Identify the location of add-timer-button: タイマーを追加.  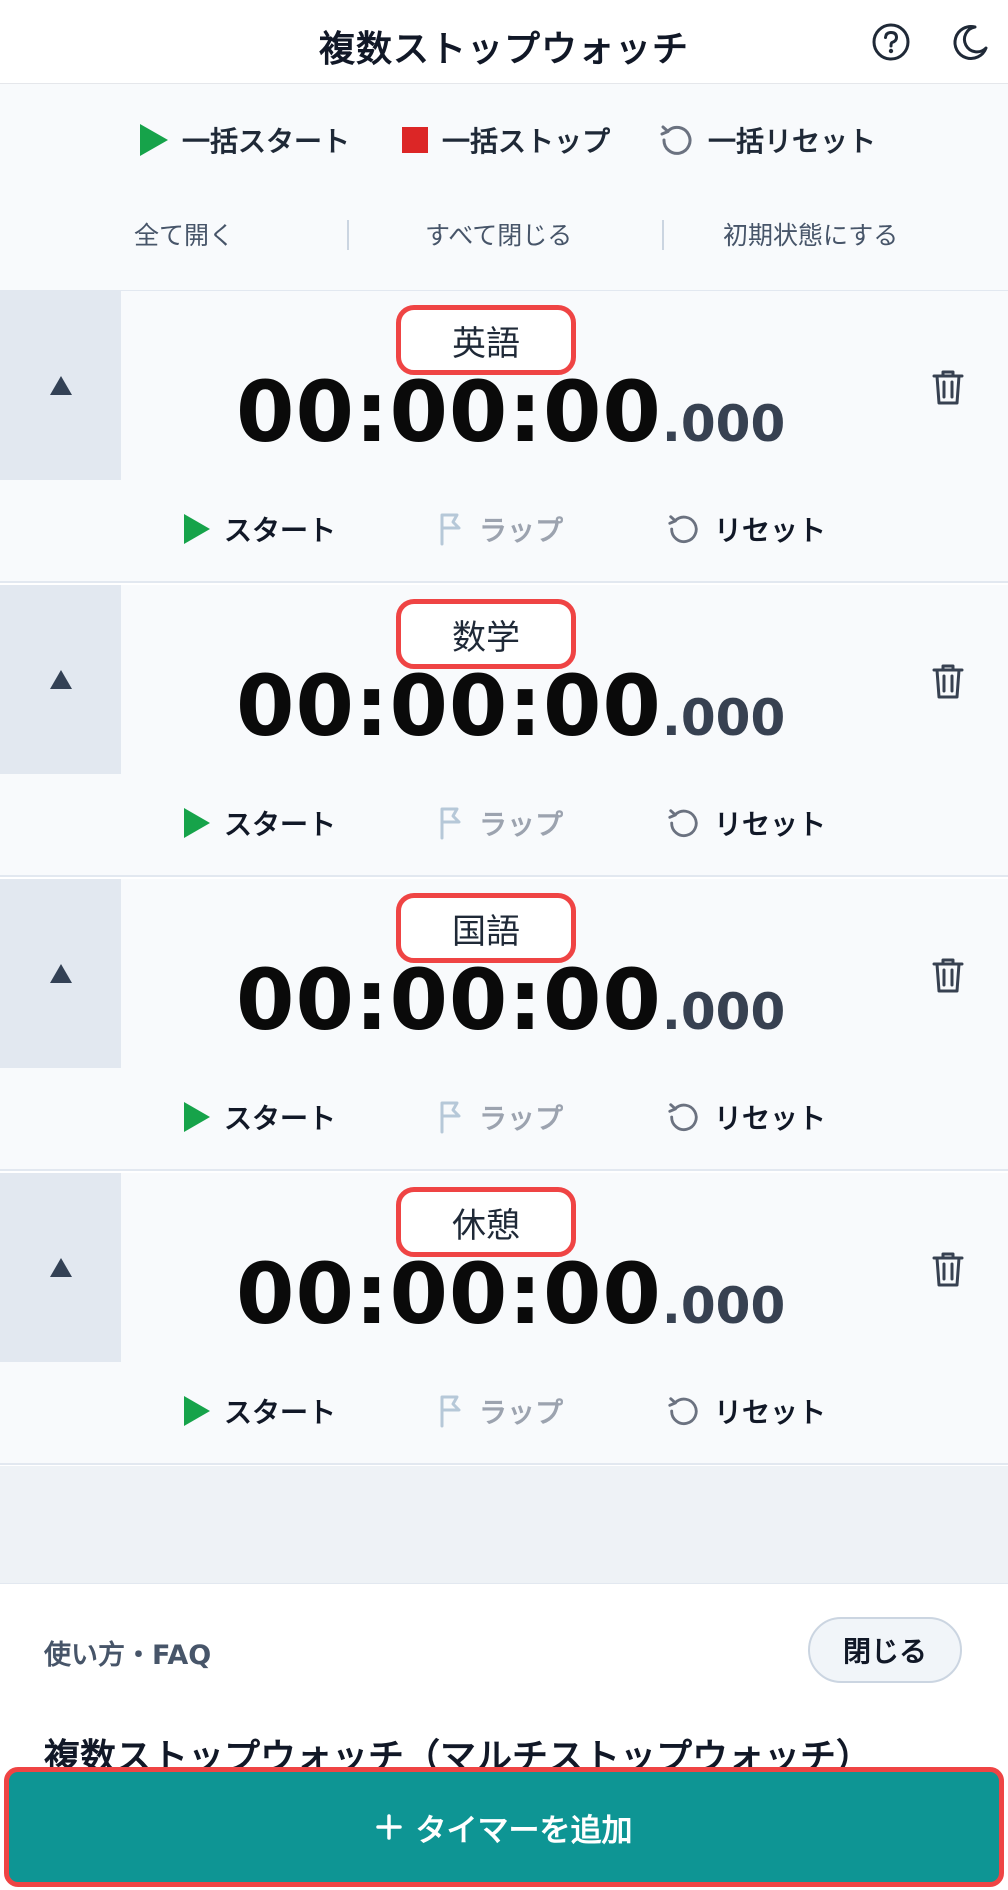
(504, 1827).